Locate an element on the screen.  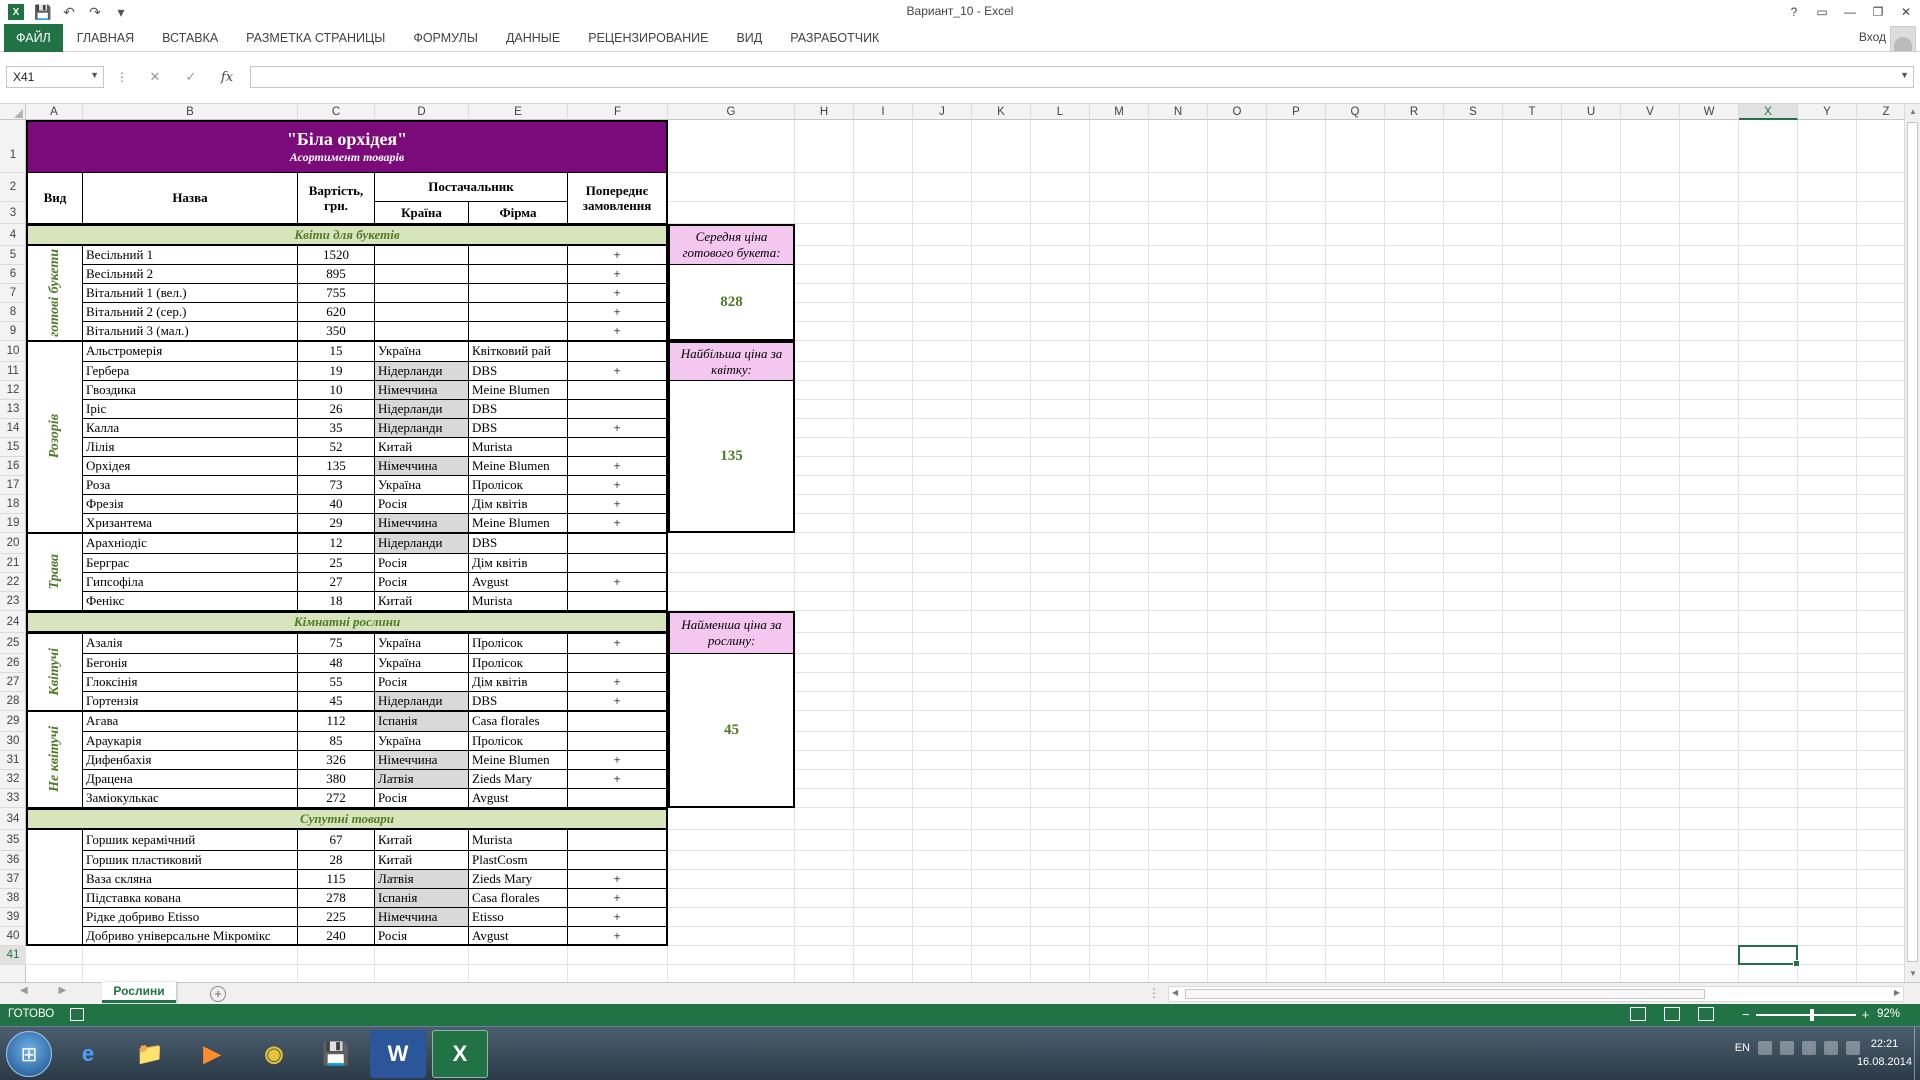
help-button: ? is located at coordinates (1794, 12).